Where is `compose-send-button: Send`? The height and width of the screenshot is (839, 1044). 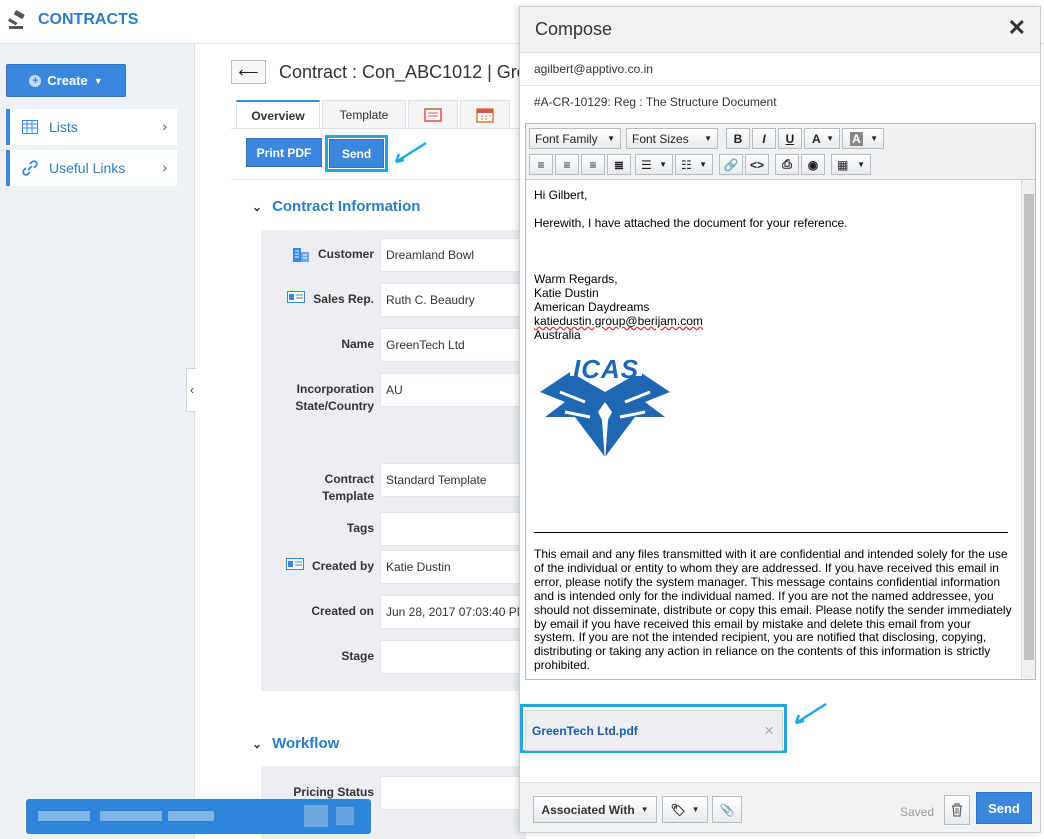 compose-send-button: Send is located at coordinates (1004, 808).